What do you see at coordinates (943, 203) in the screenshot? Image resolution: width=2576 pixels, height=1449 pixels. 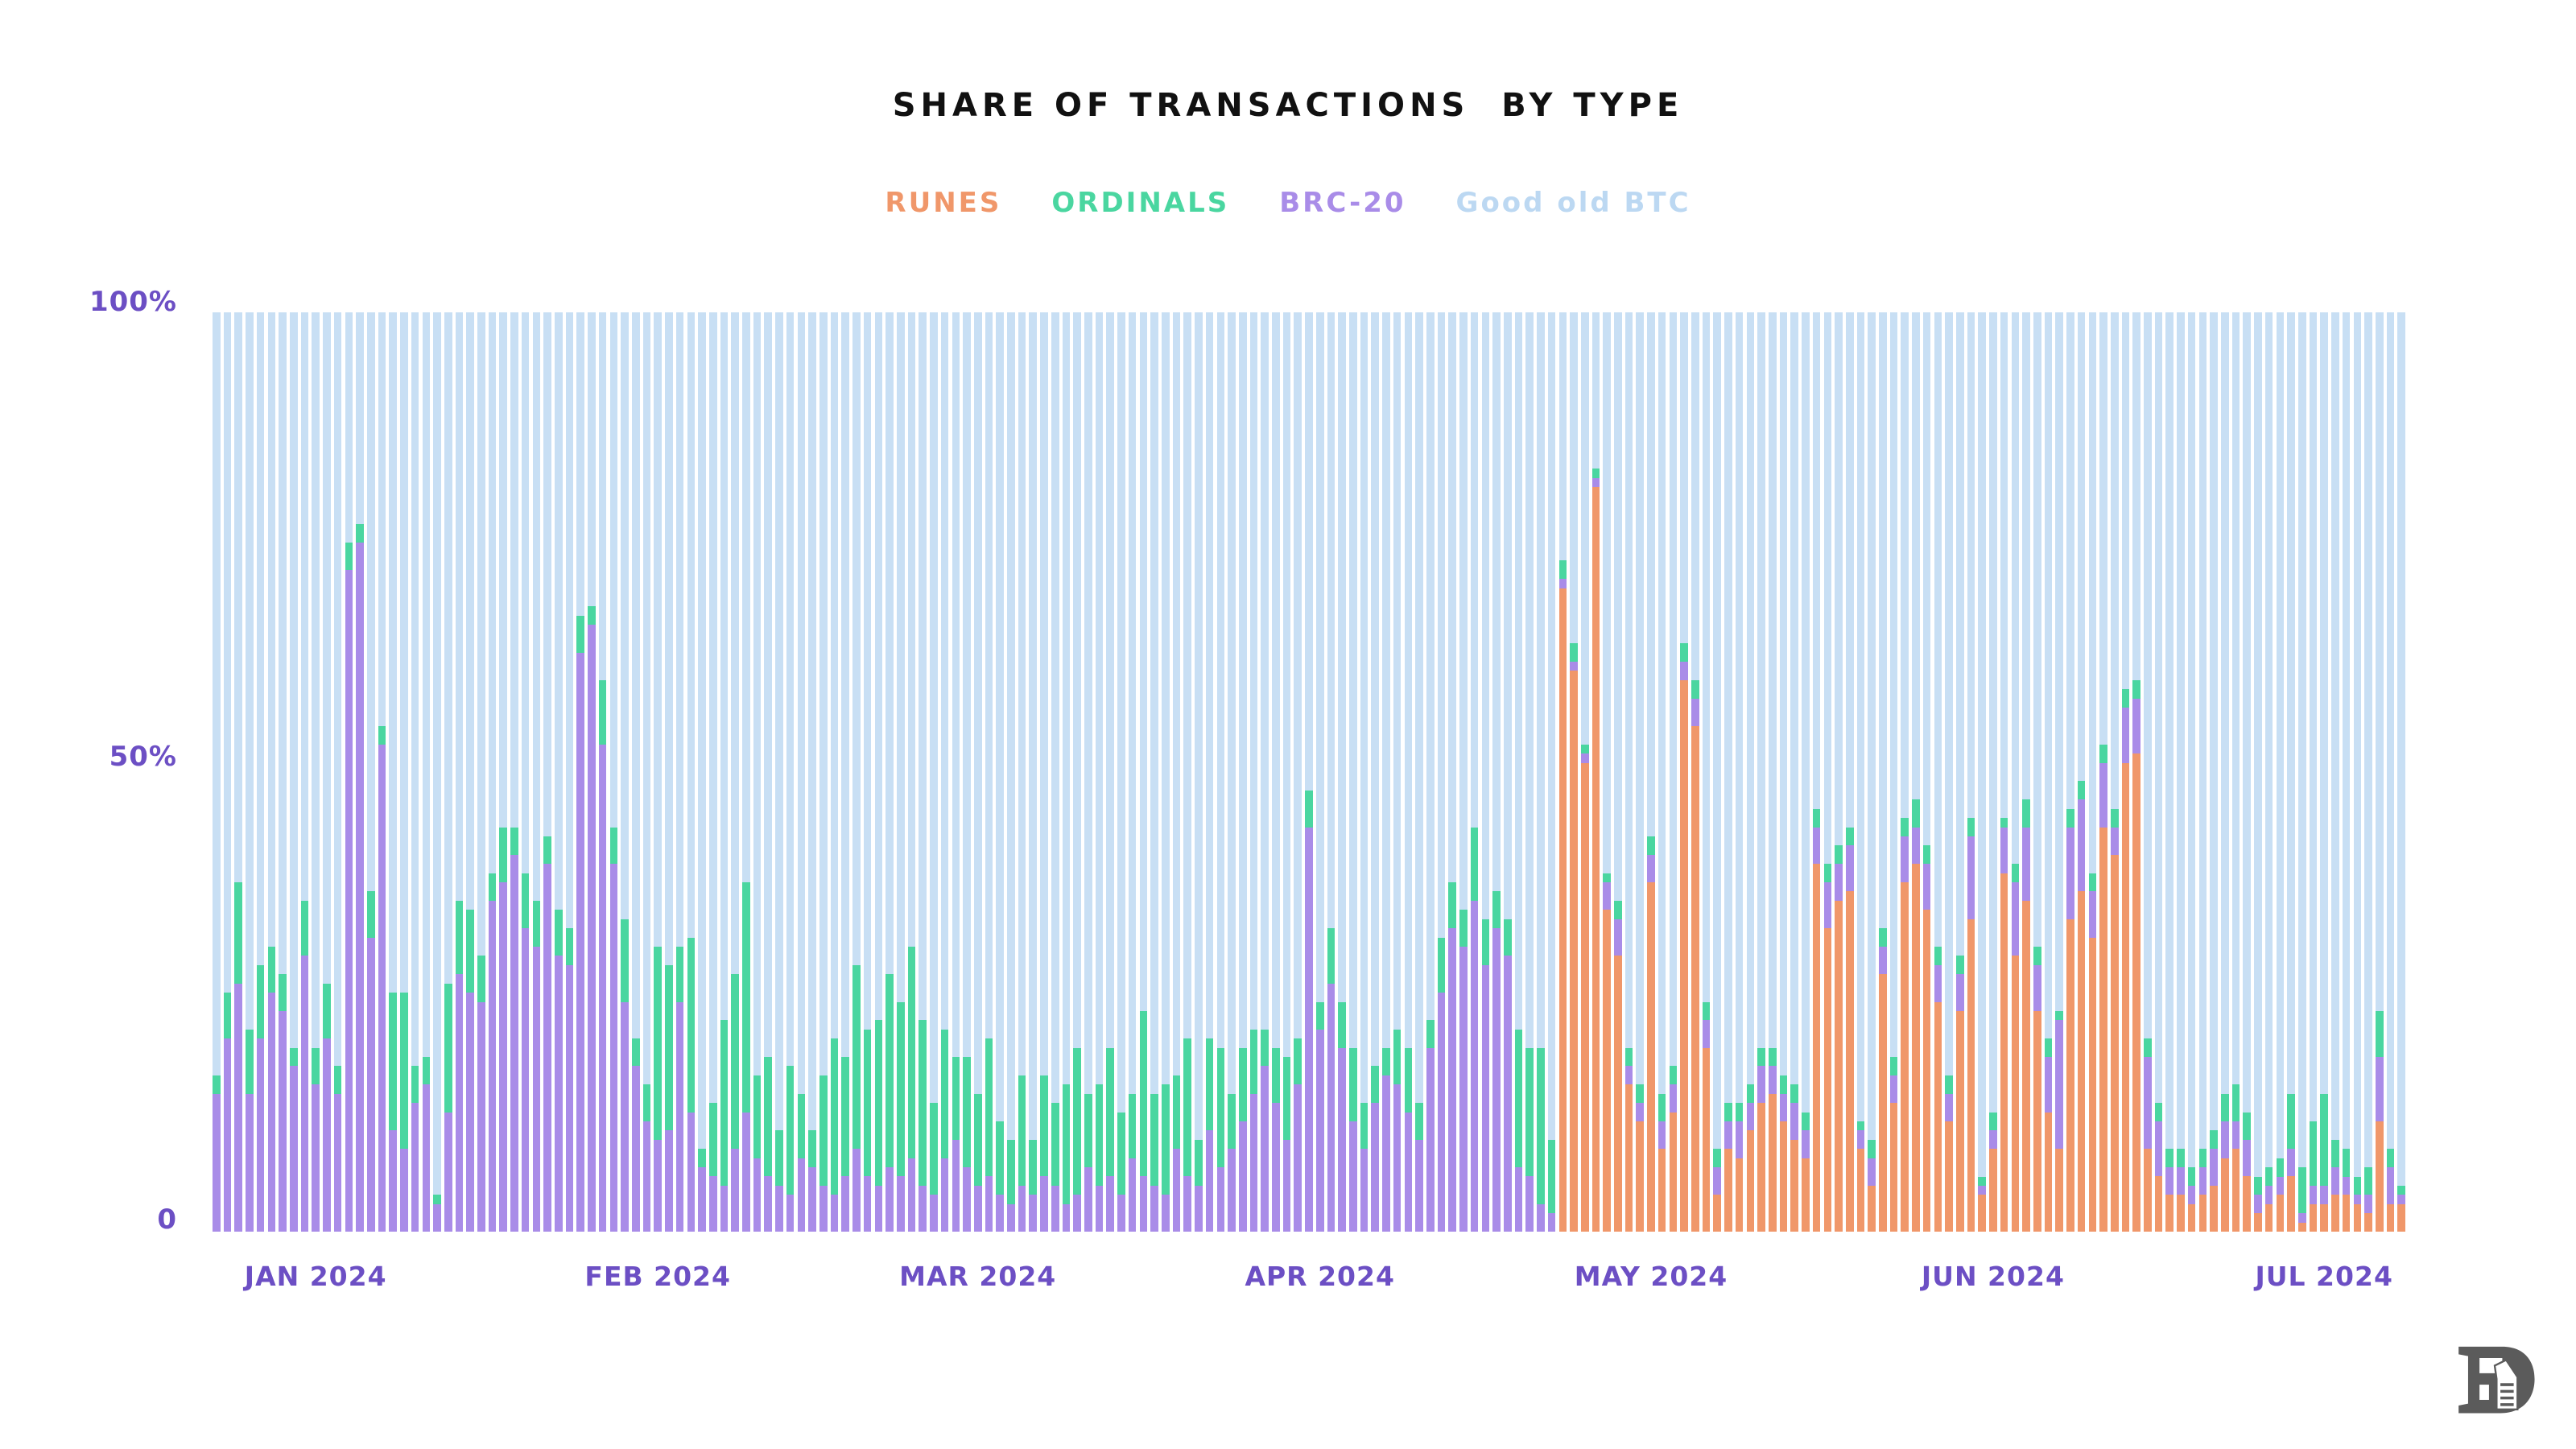 I see `legend-item-runes: RUNES` at bounding box center [943, 203].